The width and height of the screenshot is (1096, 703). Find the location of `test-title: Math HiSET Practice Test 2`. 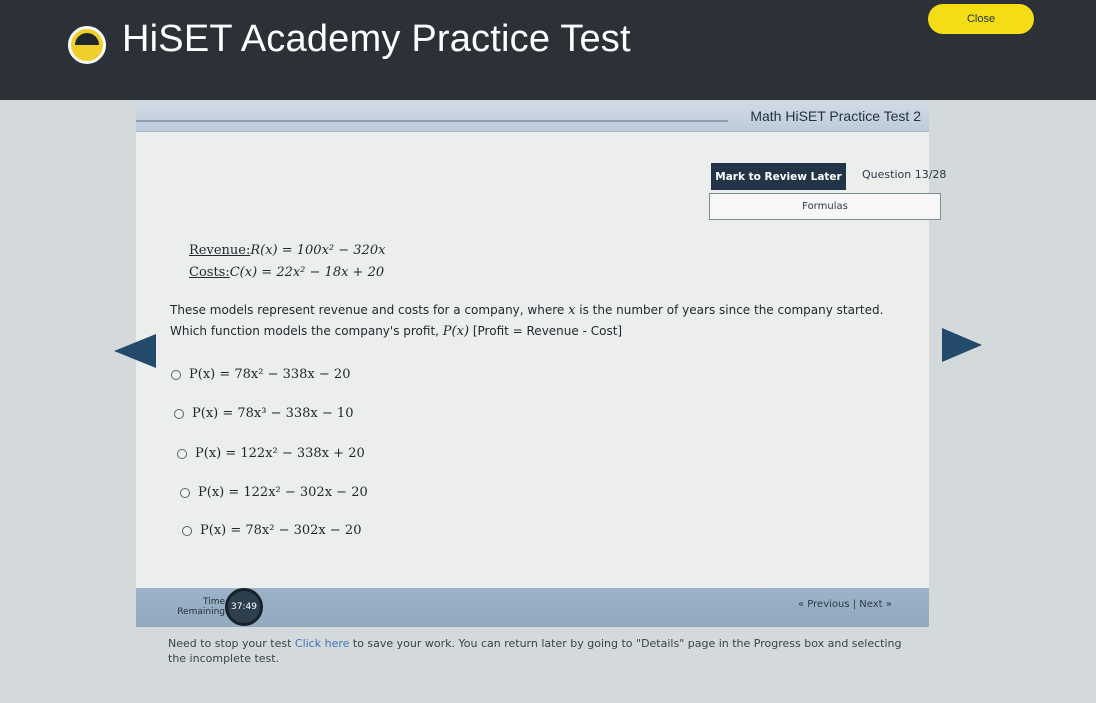

test-title: Math HiSET Practice Test 2 is located at coordinates (835, 116).